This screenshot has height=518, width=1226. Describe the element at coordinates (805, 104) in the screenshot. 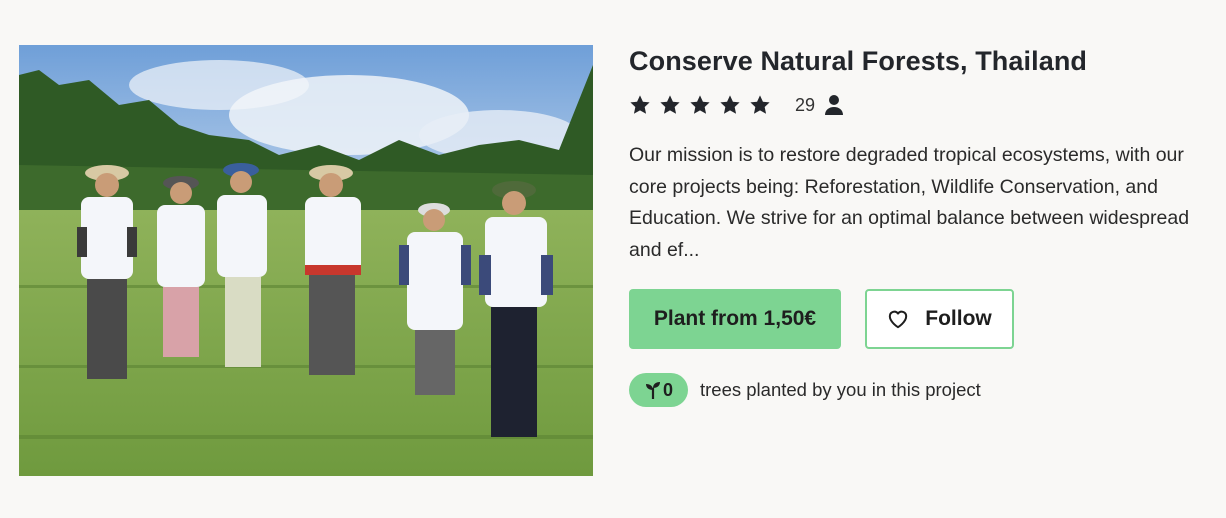

I see `rating-count: 29` at that location.